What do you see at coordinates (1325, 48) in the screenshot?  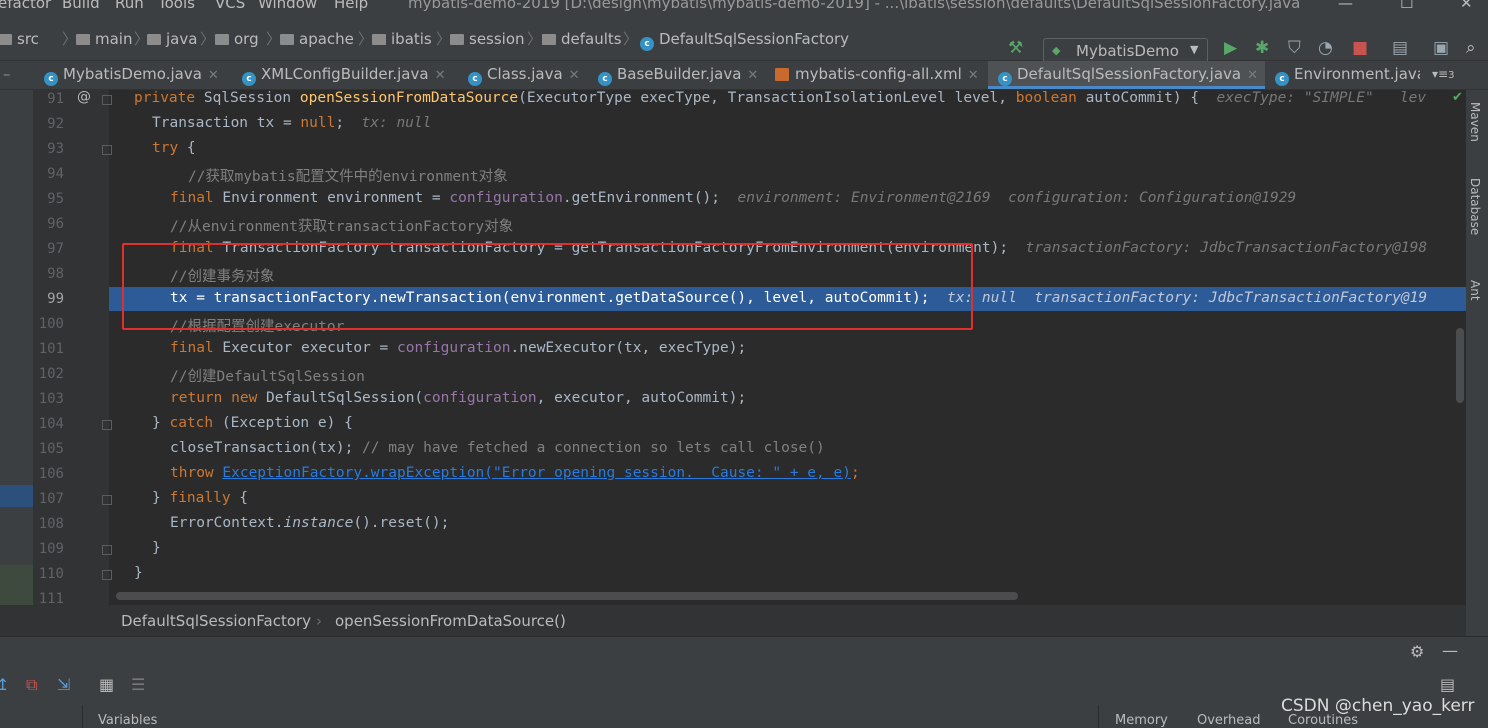 I see `profile-icon: ◔` at bounding box center [1325, 48].